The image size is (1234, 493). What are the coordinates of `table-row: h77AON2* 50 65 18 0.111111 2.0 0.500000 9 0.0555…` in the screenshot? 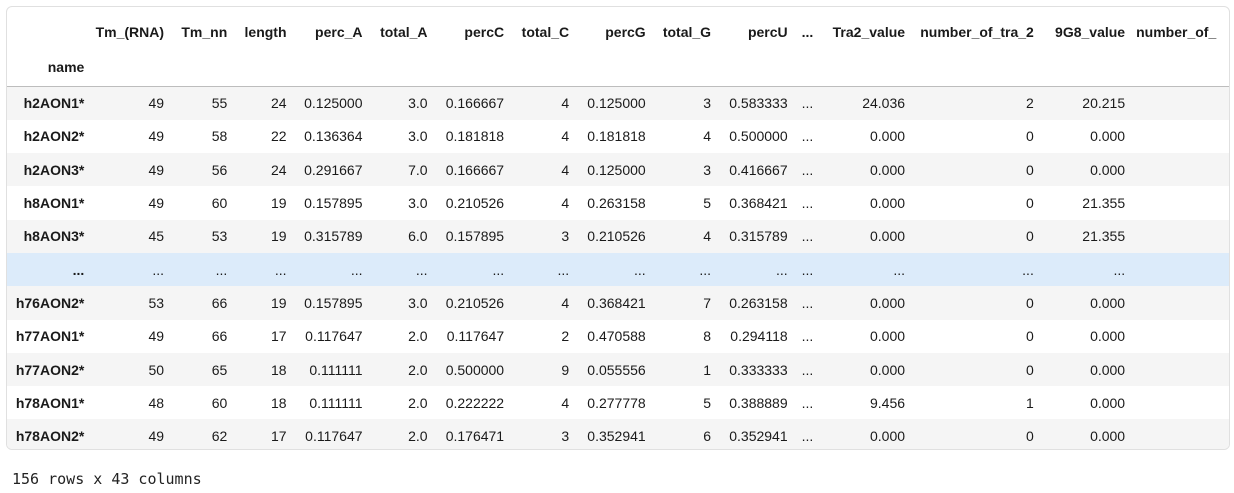 It's located at (618, 369).